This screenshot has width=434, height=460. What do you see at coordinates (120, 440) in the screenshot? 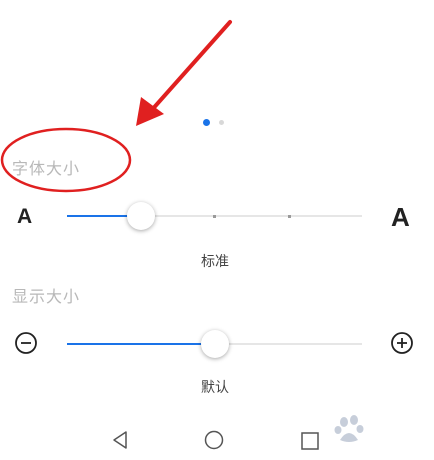
I see `triangle-back-icon` at bounding box center [120, 440].